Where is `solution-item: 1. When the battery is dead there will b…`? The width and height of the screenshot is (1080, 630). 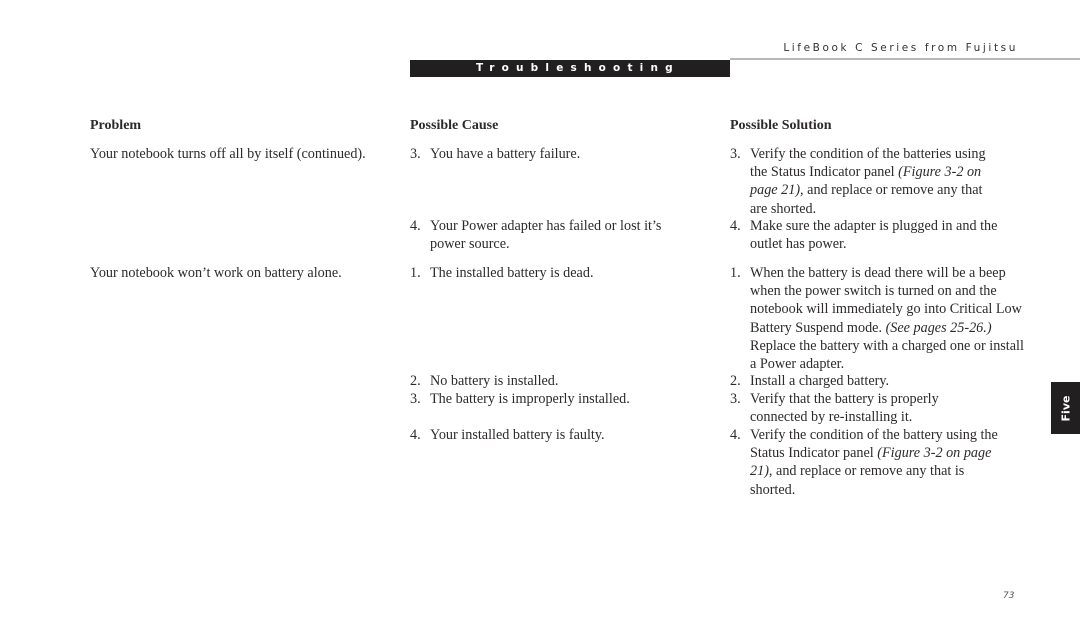 solution-item: 1. When the battery is dead there will b… is located at coordinates (880, 318).